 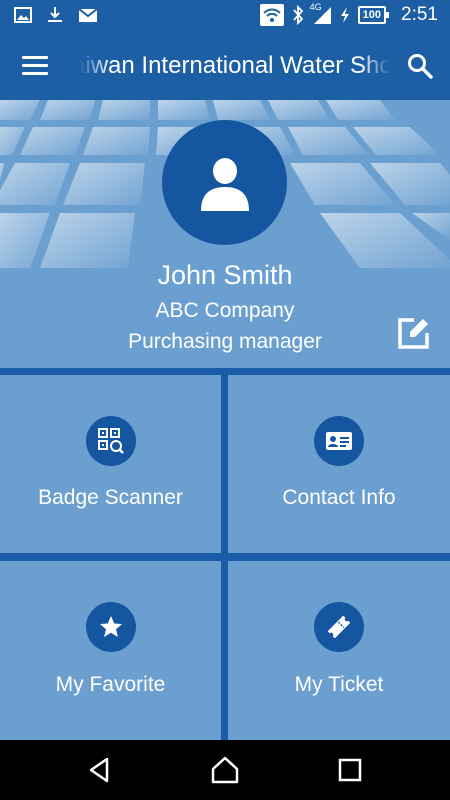 What do you see at coordinates (225, 16) in the screenshot?
I see `status-bar: 4G 100 2:51` at bounding box center [225, 16].